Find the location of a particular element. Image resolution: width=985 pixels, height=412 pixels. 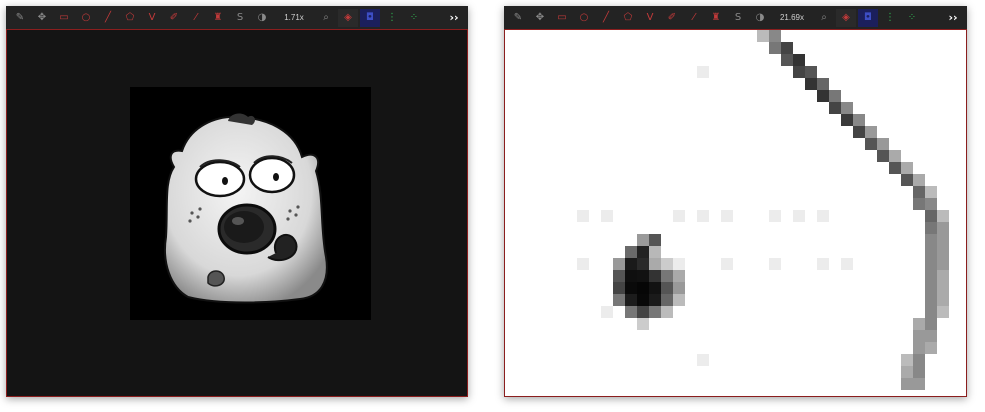

ghost-image is located at coordinates (250, 203).